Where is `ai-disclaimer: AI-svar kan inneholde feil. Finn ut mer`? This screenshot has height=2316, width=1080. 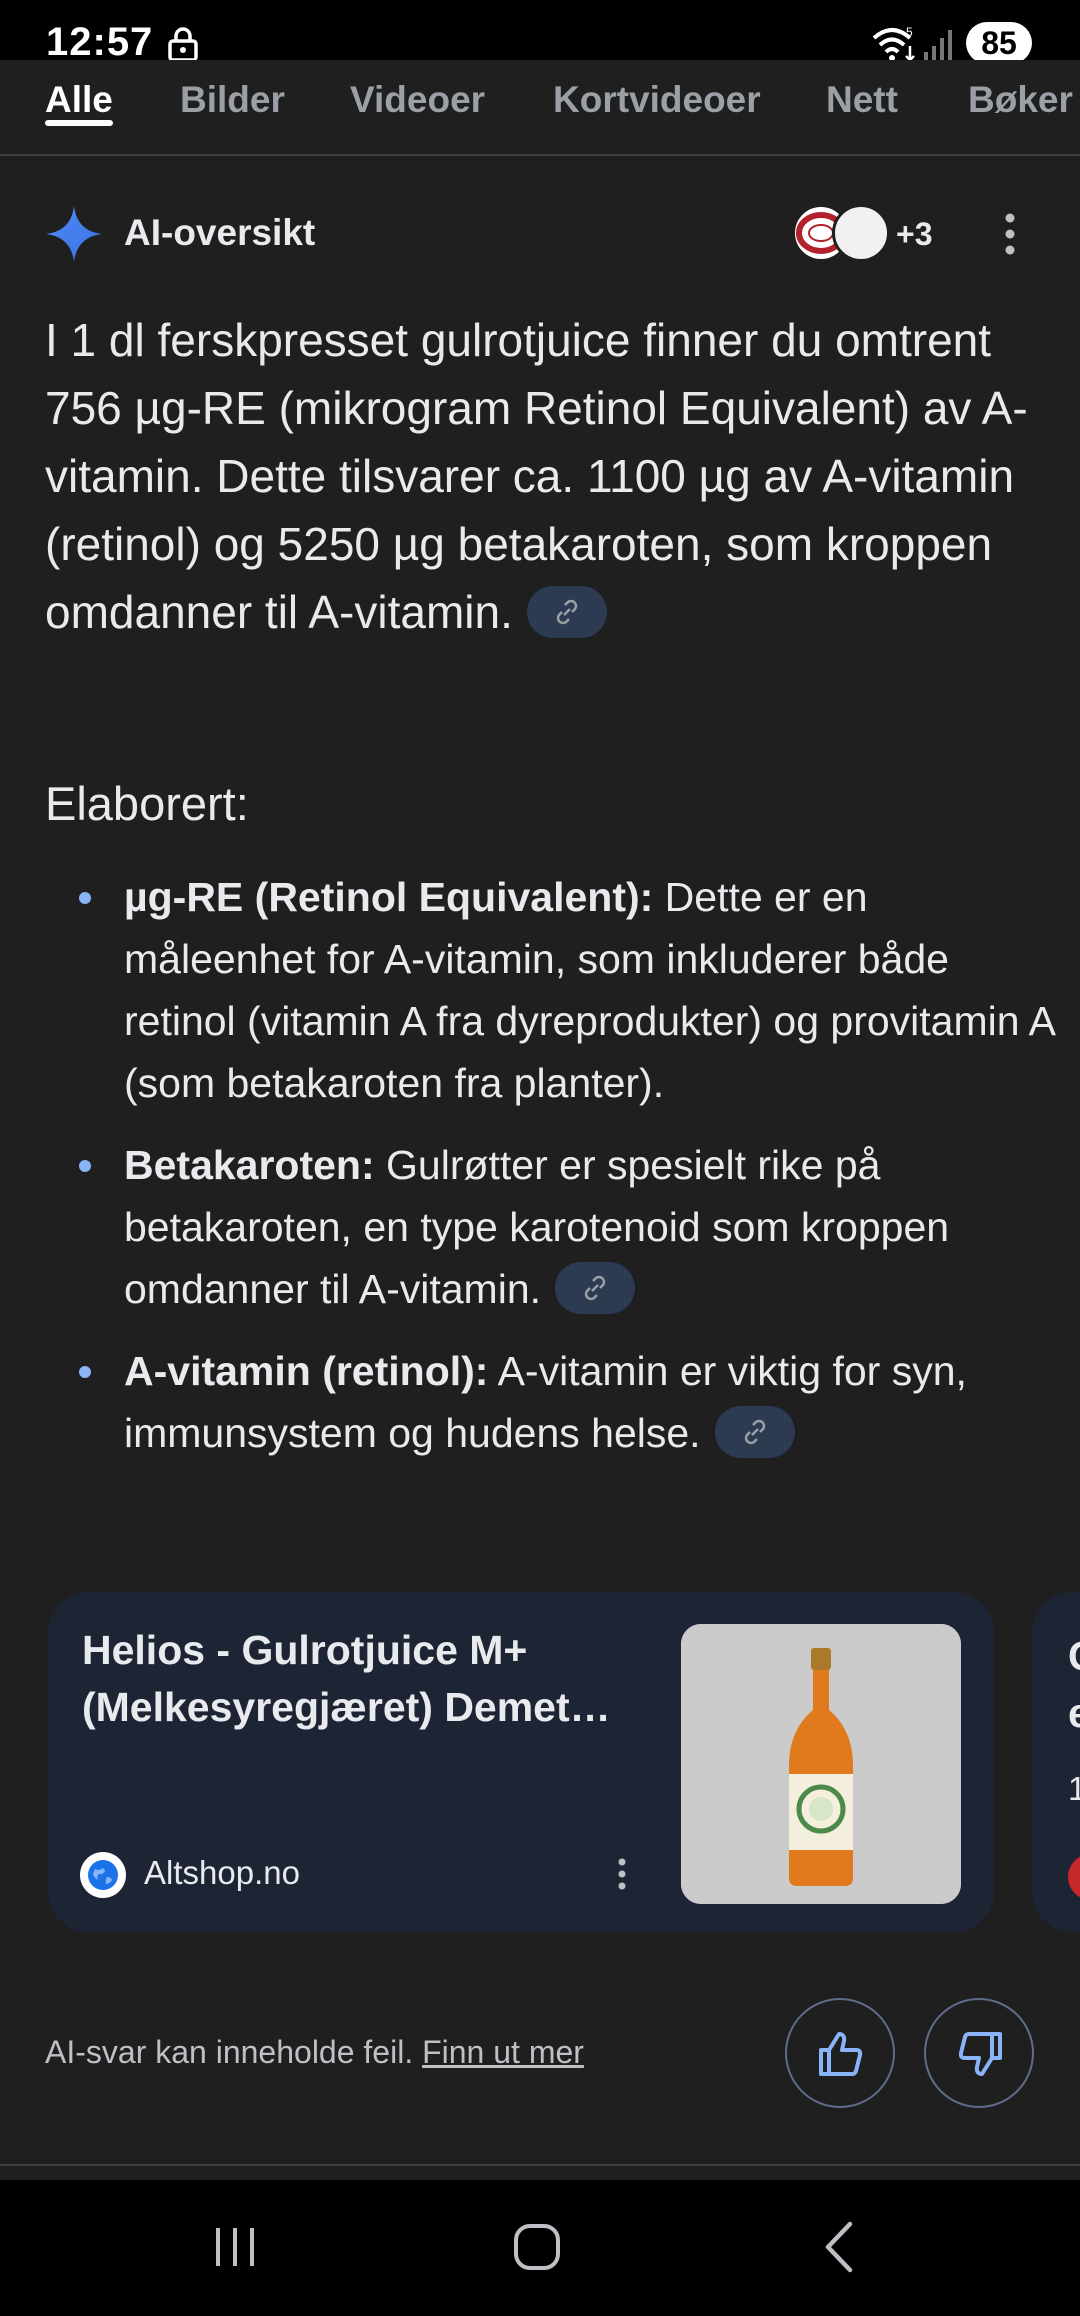 ai-disclaimer: AI-svar kan inneholde feil. Finn ut mer is located at coordinates (314, 2052).